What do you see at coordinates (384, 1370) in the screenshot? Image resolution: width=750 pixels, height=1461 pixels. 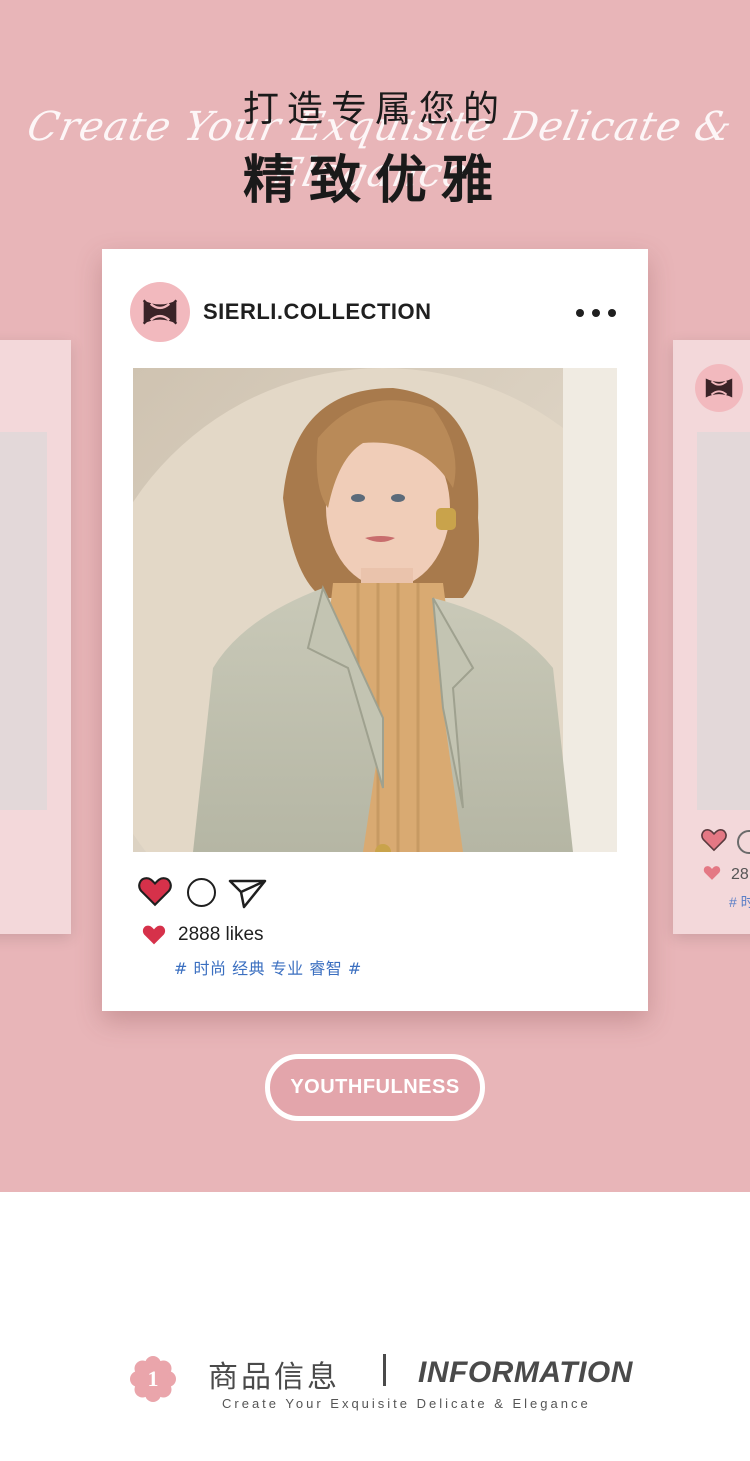 I see `title-divider` at bounding box center [384, 1370].